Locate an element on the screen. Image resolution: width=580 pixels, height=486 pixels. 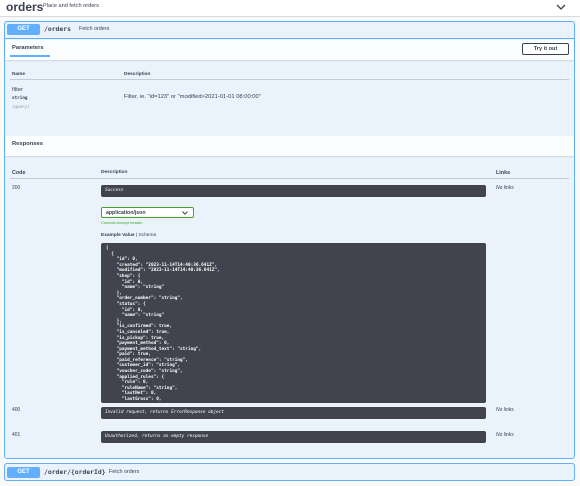
media-type-select: application/json is located at coordinates (147, 212).